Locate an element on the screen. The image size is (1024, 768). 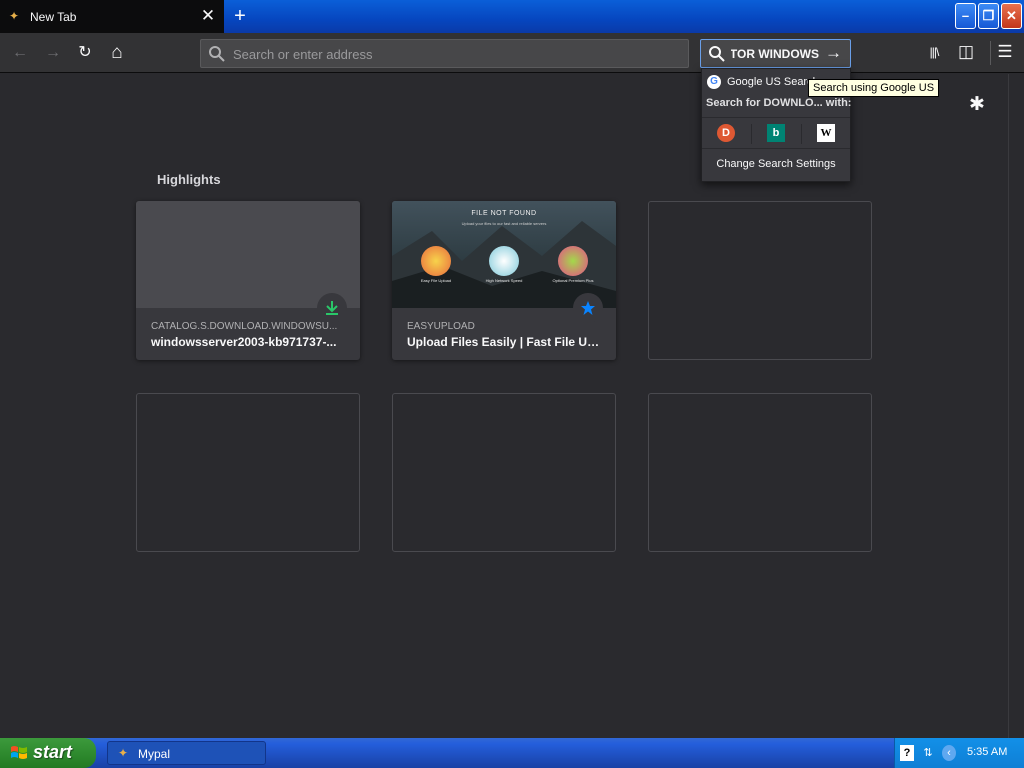
download-icon is located at coordinates (332, 308).